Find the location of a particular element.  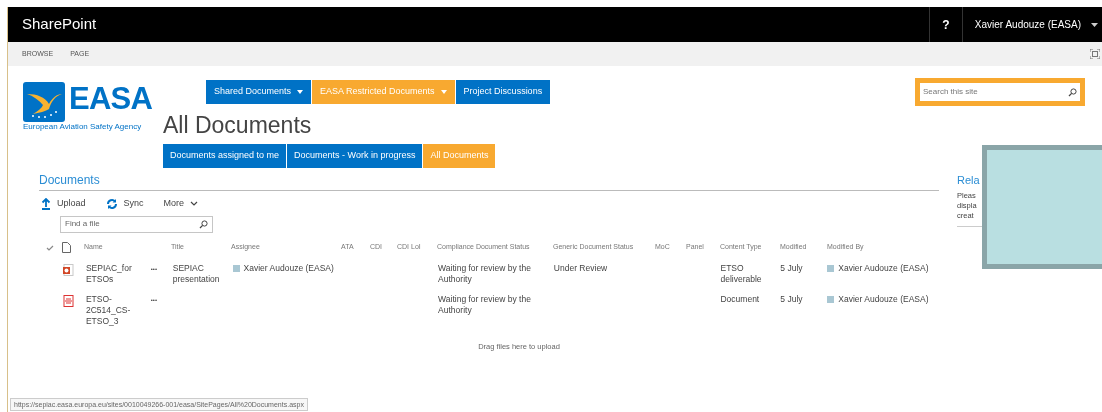

file-name-link: SEPIAC_for ETSOs is located at coordinates (116, 273).